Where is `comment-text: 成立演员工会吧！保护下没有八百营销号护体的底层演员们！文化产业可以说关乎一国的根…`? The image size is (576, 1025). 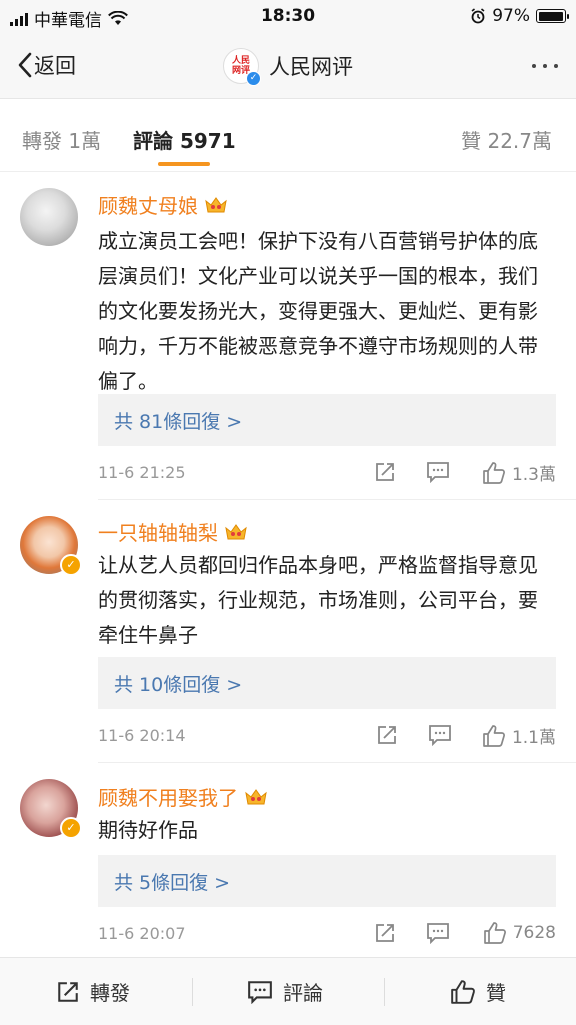
comment-text: 成立演员工会吧！保护下没有八百营销号护体的底层演员们！文化产业可以说关乎一国的根… is located at coordinates (318, 311).